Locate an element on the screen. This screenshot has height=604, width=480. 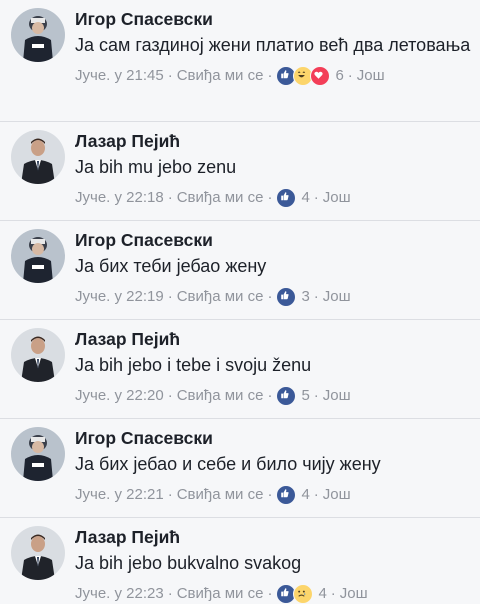
reaction-count: 5 is located at coordinates (305, 396).